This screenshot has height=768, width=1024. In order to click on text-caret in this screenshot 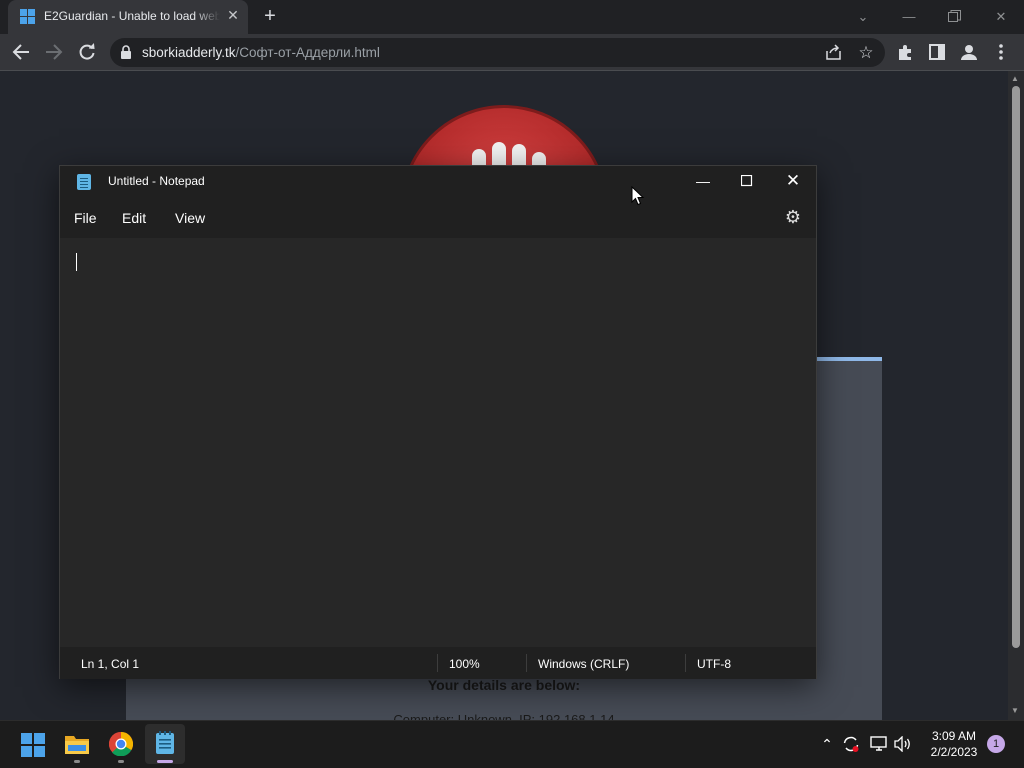, I will do `click(76, 262)`.